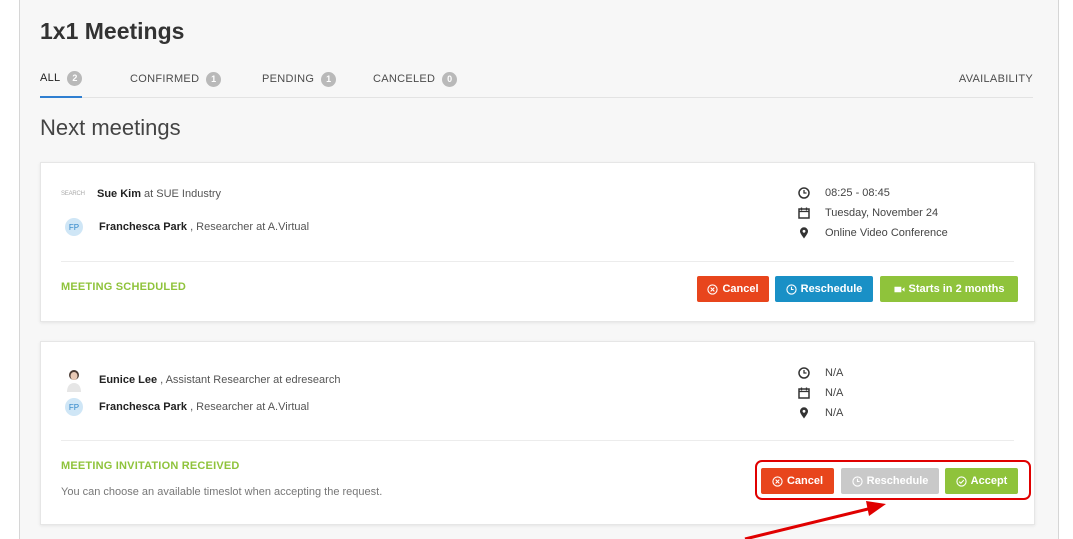 This screenshot has width=1073, height=539. What do you see at coordinates (110, 127) in the screenshot?
I see `section-title: Next meetings` at bounding box center [110, 127].